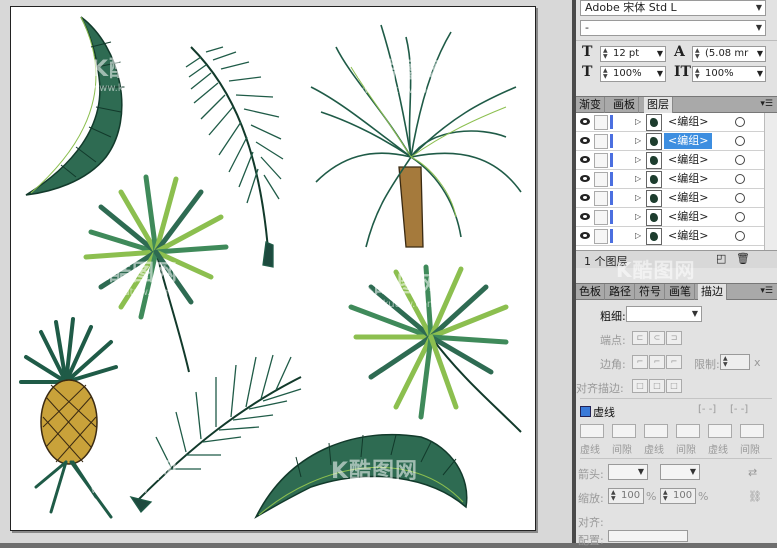 Image resolution: width=777 pixels, height=548 pixels. I want to click on profile-dropdown, so click(648, 536).